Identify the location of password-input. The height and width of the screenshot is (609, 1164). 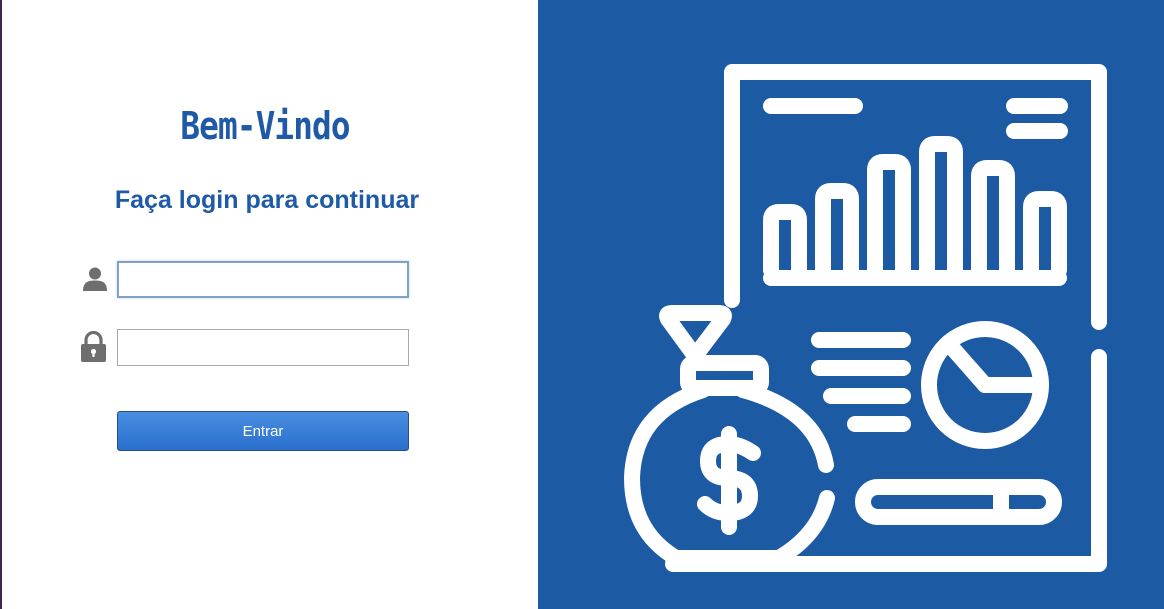
(263, 347).